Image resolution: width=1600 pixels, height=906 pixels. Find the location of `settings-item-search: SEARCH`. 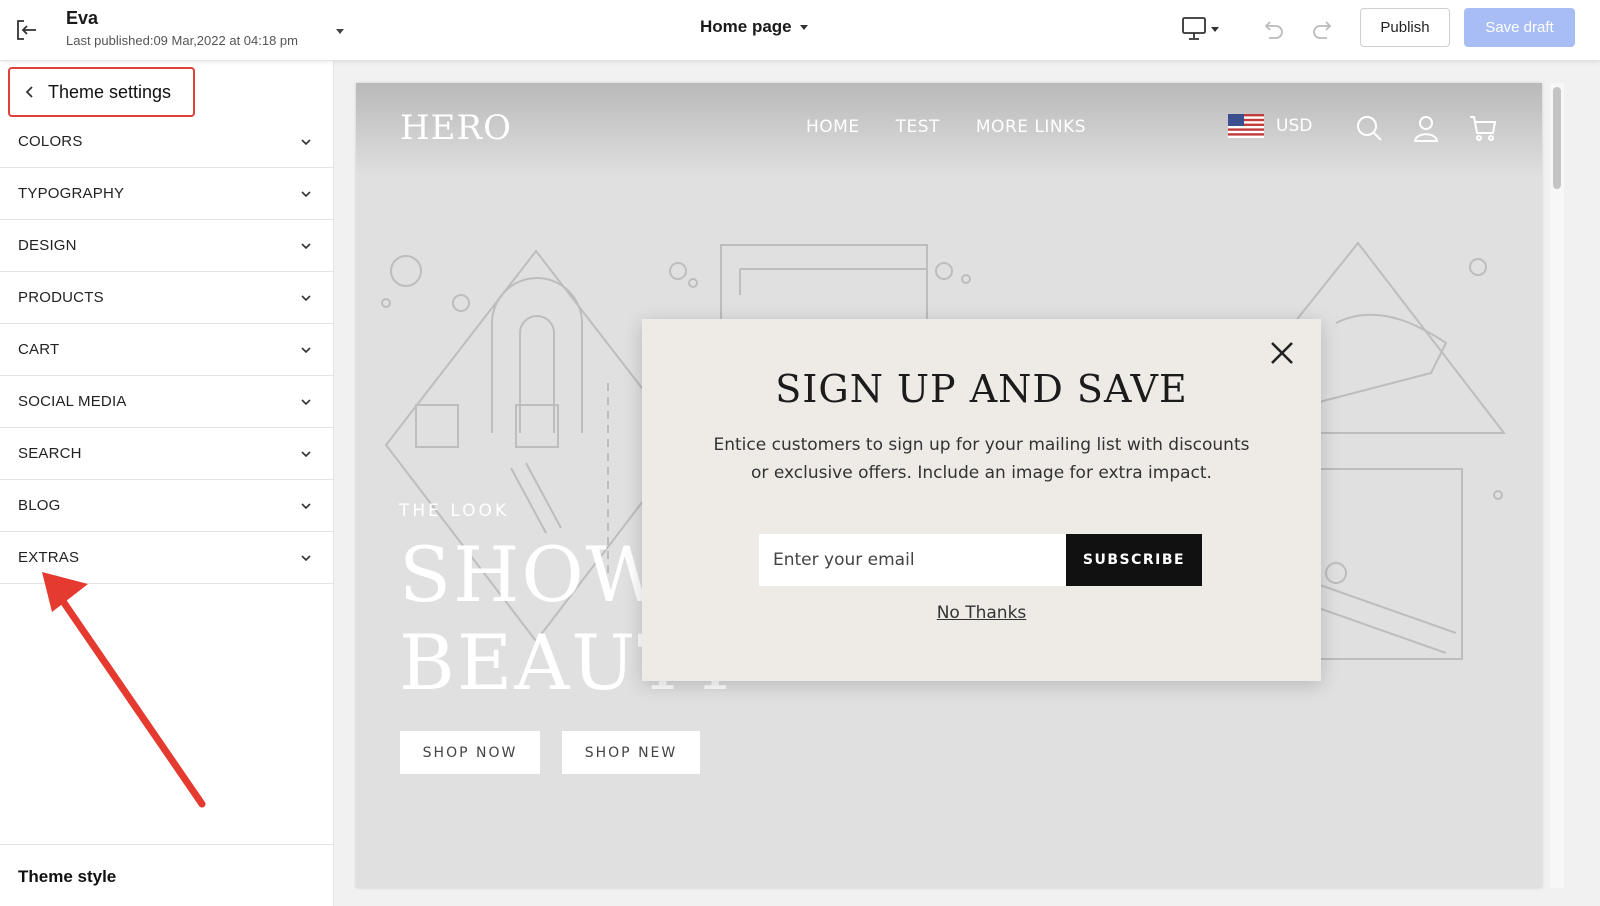

settings-item-search: SEARCH is located at coordinates (167, 454).